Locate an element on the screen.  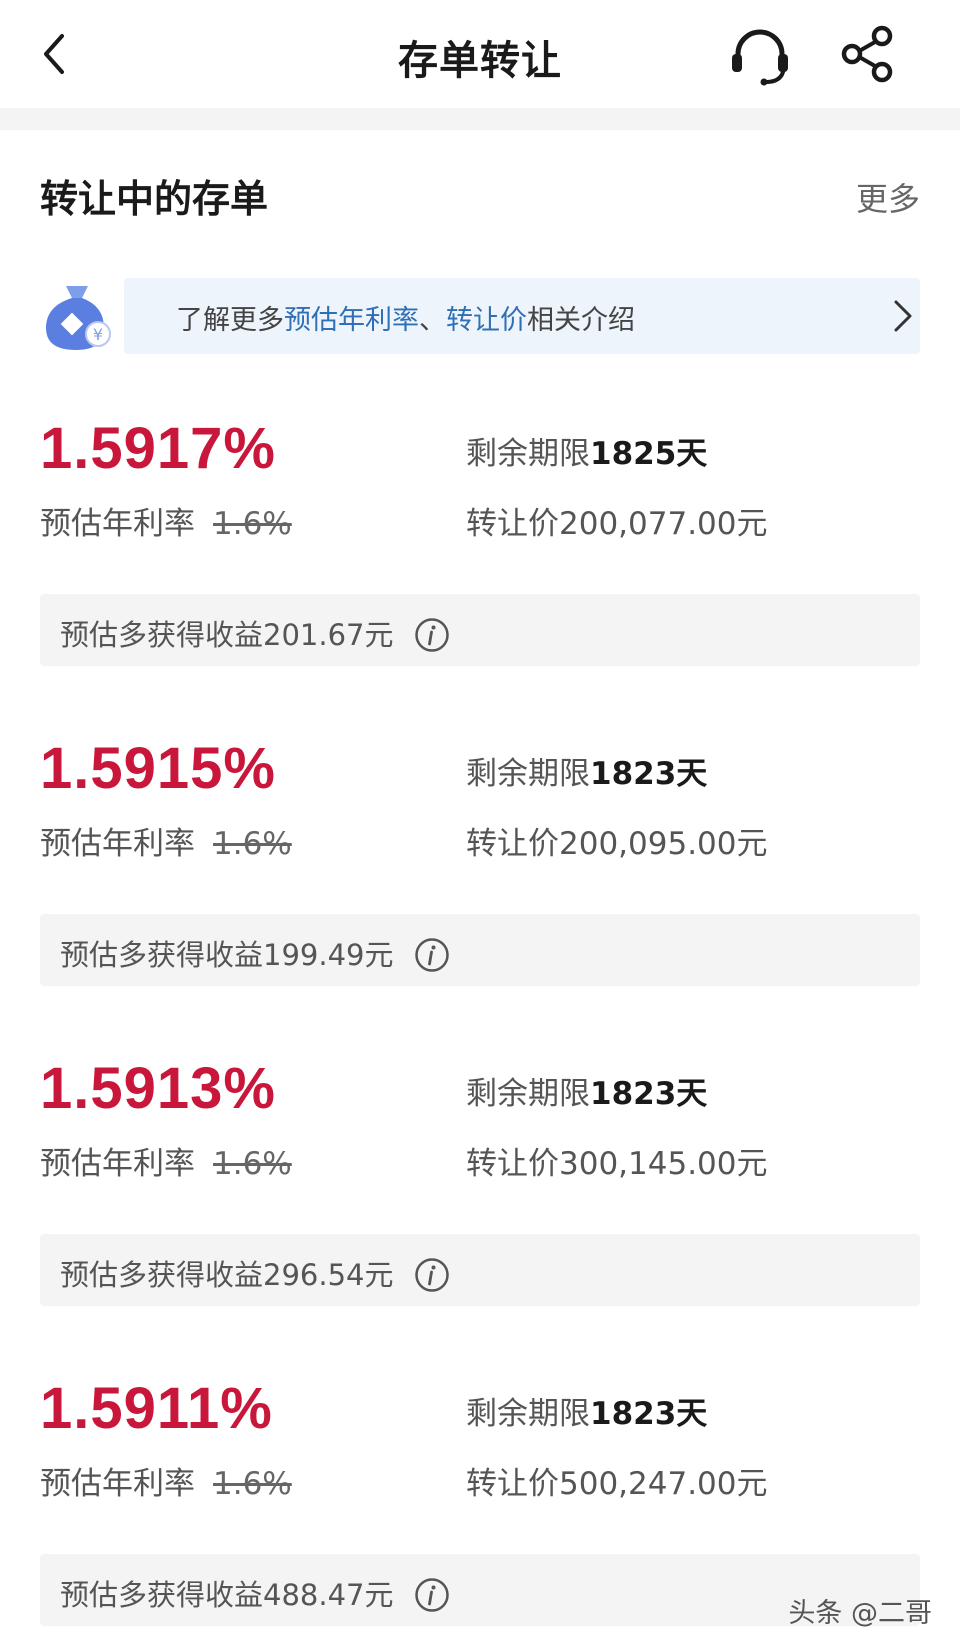
remaining-term: 剩余期限1825天 is located at coordinates (586, 450).